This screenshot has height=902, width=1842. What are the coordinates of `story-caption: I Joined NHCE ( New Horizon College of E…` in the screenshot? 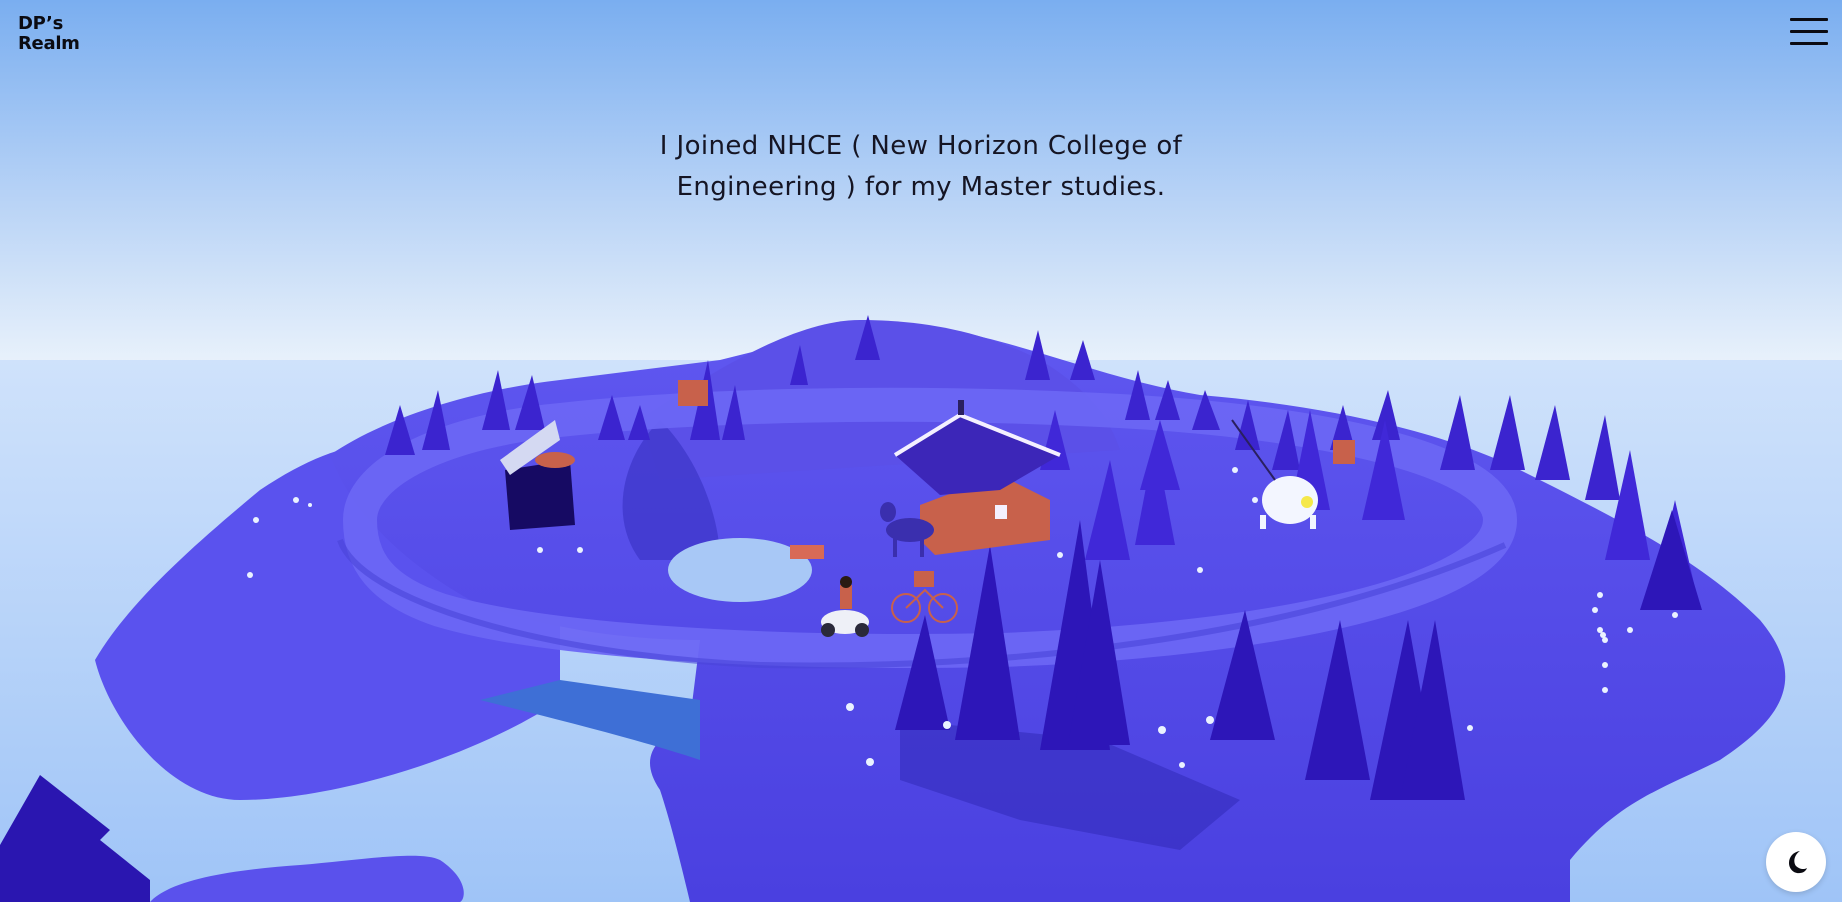 It's located at (921, 167).